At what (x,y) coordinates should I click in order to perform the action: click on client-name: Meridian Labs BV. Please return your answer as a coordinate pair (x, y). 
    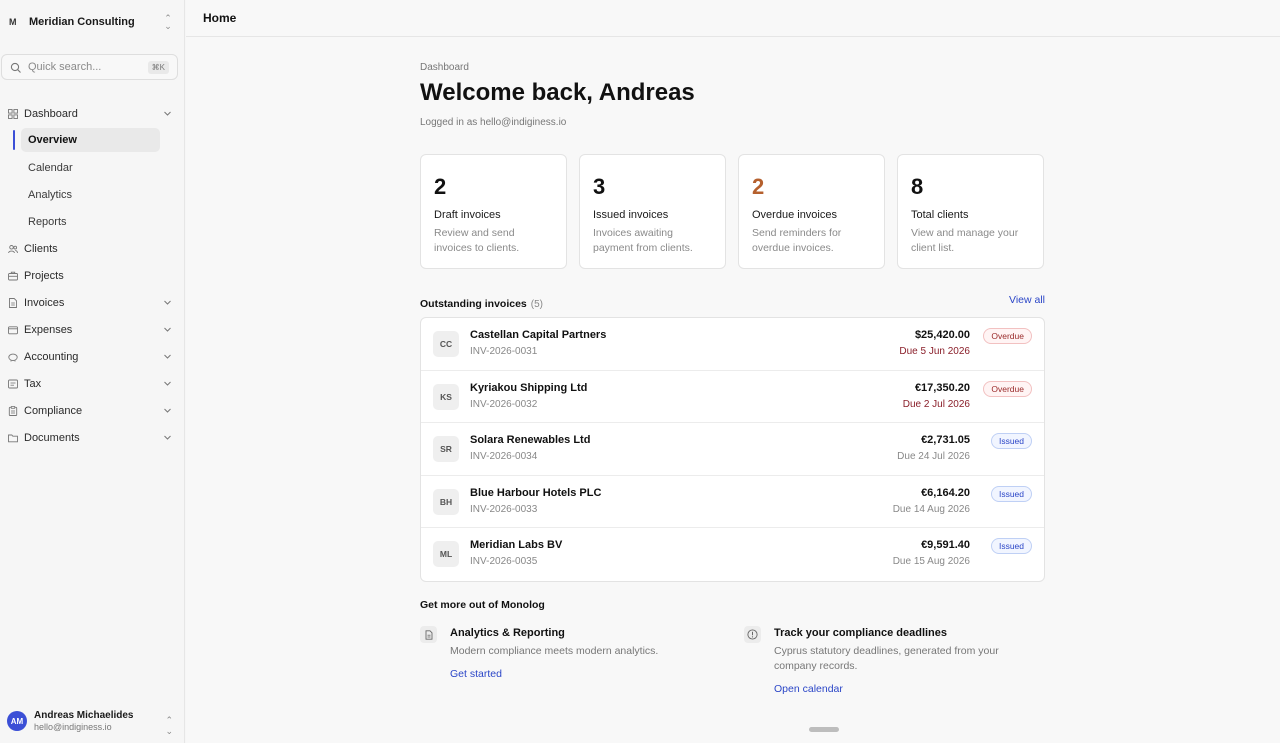
    Looking at the image, I should click on (516, 545).